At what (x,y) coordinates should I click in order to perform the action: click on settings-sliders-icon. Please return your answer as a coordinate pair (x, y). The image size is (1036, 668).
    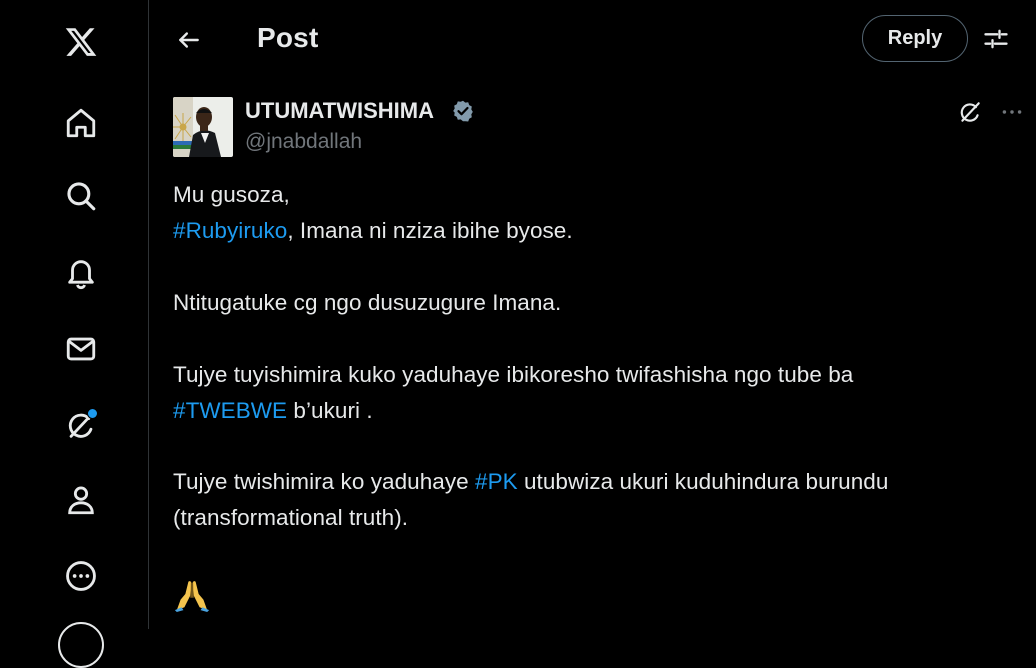
    Looking at the image, I should click on (996, 39).